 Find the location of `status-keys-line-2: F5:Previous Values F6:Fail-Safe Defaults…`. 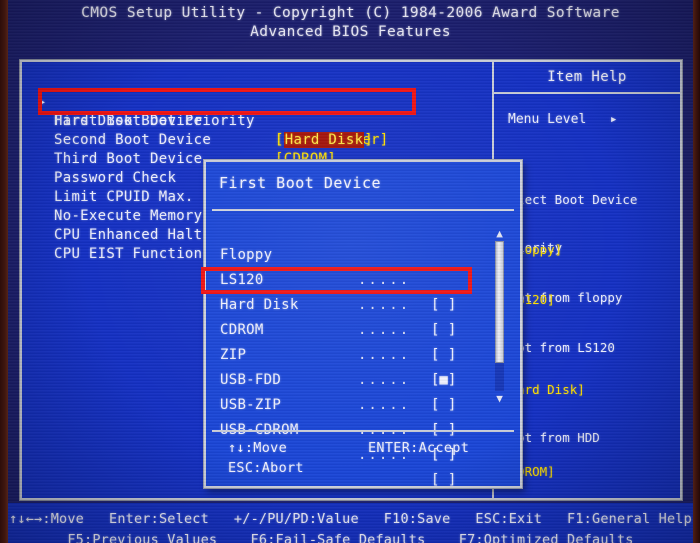

status-keys-line-2: F5:Previous Values F6:Fail-Safe Defaults… is located at coordinates (350, 537).